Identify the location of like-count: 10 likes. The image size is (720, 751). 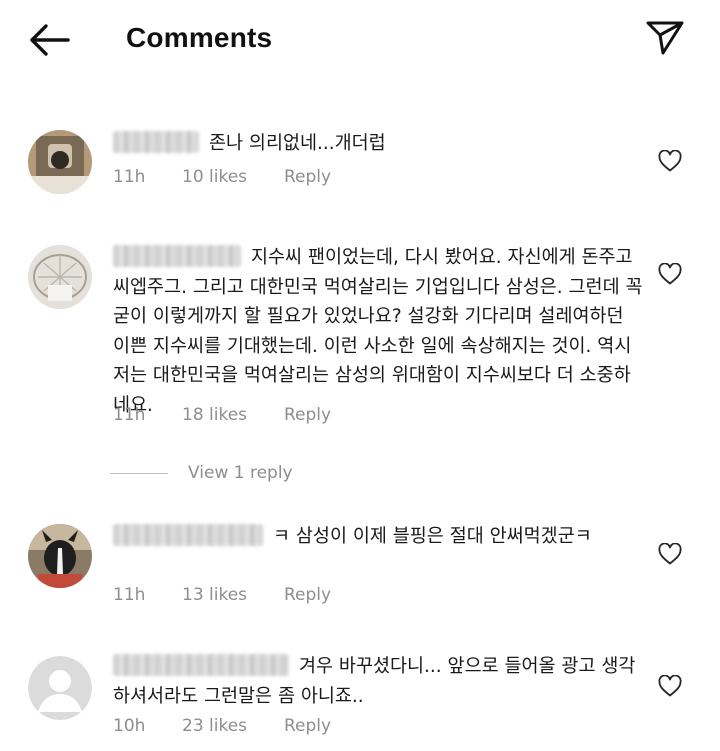
(214, 177).